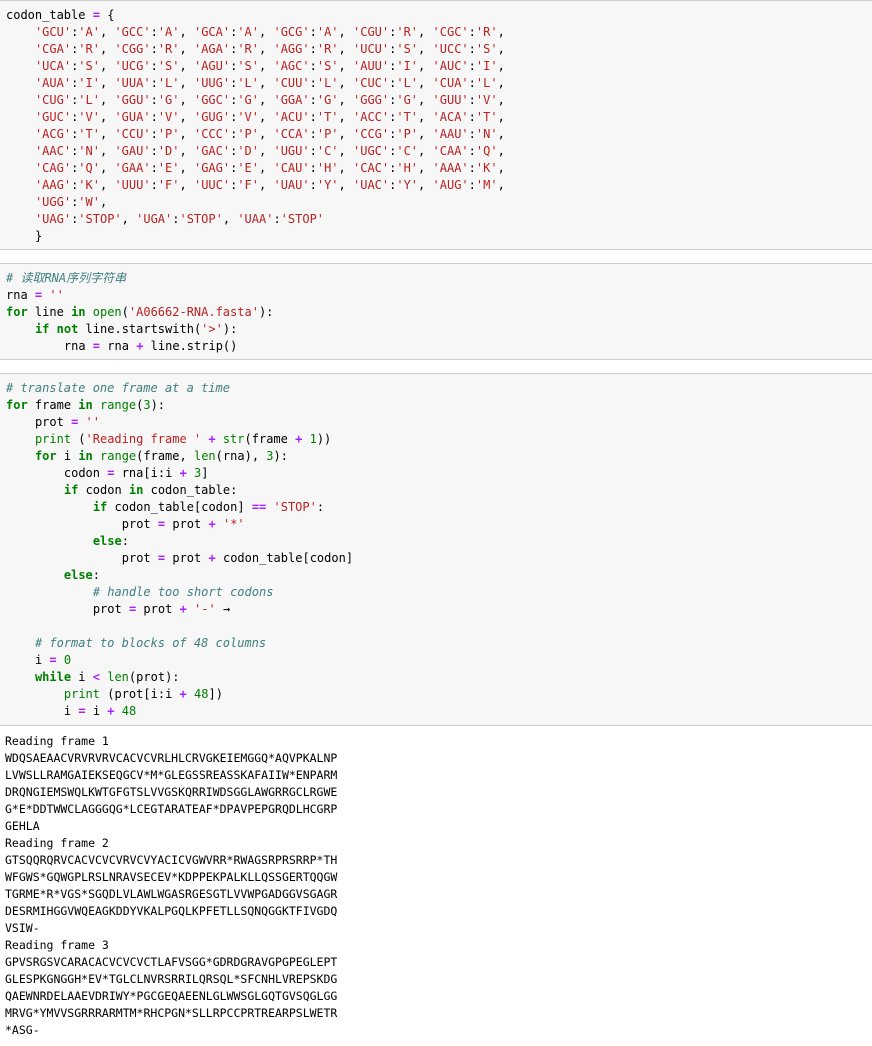 This screenshot has width=872, height=1046. What do you see at coordinates (179, 219) in the screenshot?
I see `code-line: 'UAG':'STOP', 'UGA':'STOP', 'UAA':'STOP'` at bounding box center [179, 219].